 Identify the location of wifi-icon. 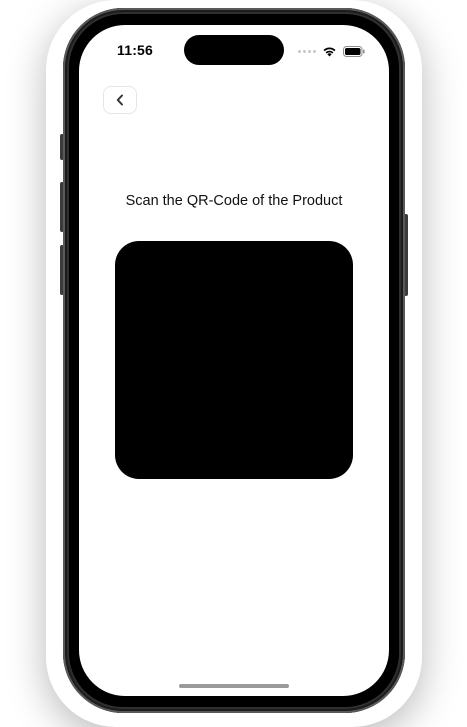
(329, 51).